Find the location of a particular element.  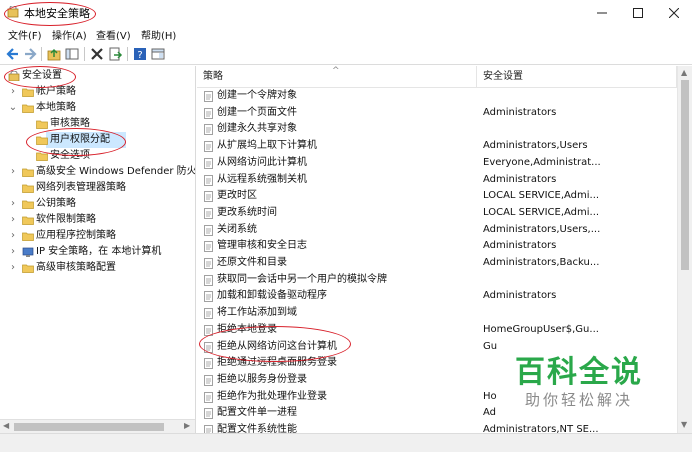

tree-horizontal-scrollbar: ◀ ▶ is located at coordinates (97, 426).